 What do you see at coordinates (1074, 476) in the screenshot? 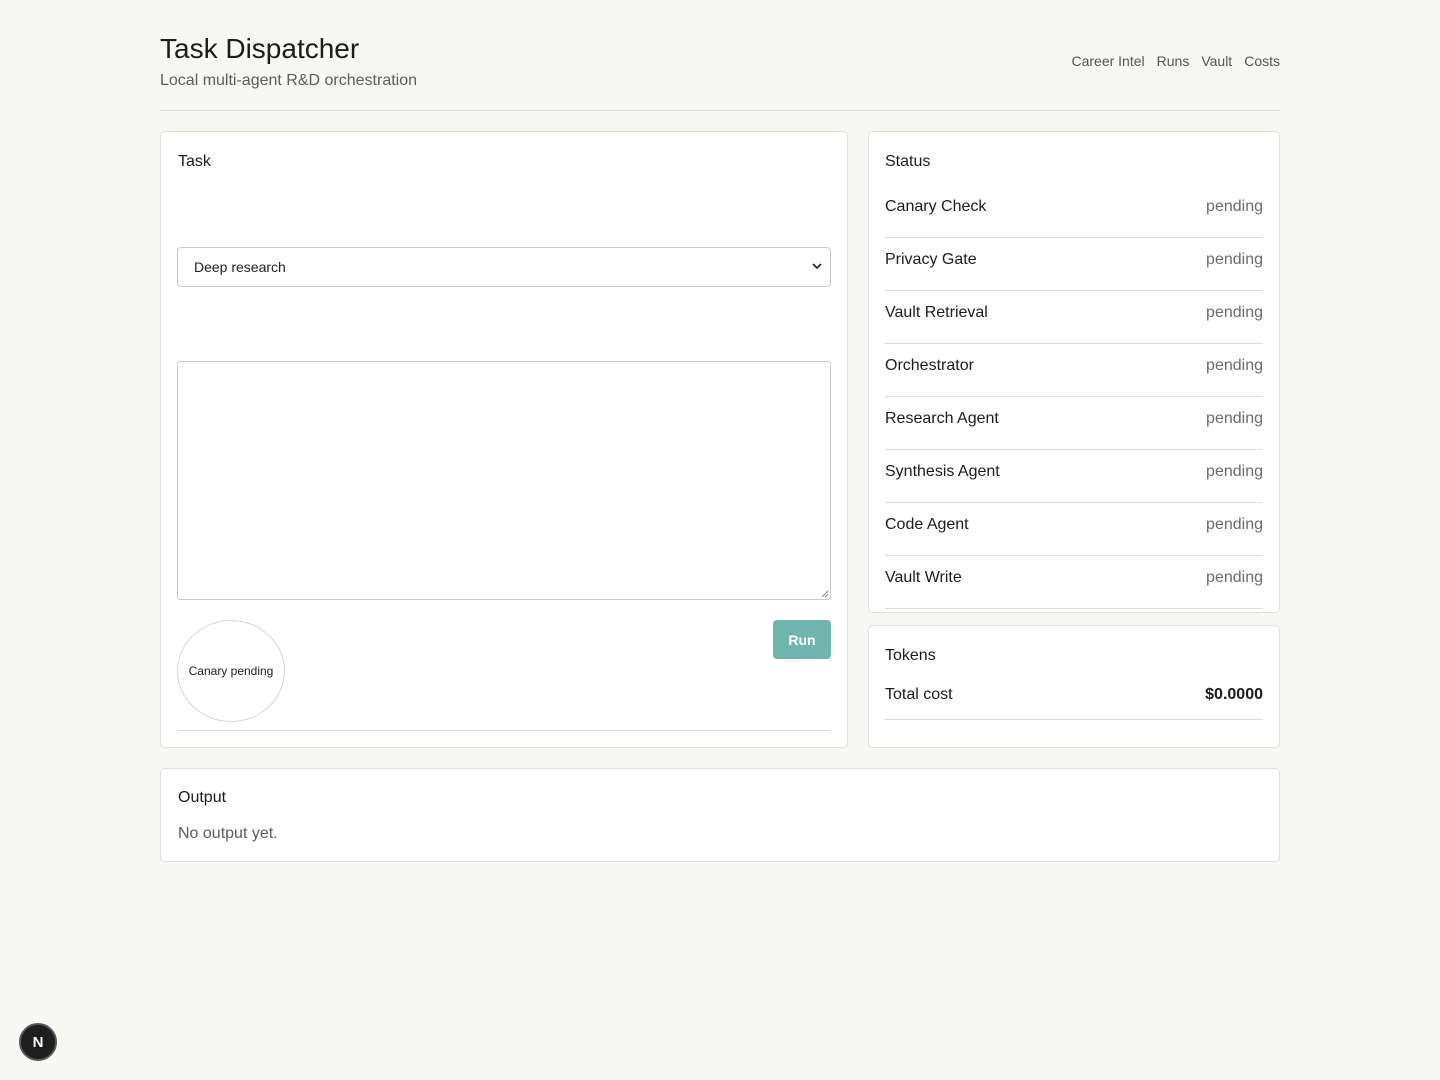
I see `status-row-synthesis-agent: Synthesis Agent pending` at bounding box center [1074, 476].